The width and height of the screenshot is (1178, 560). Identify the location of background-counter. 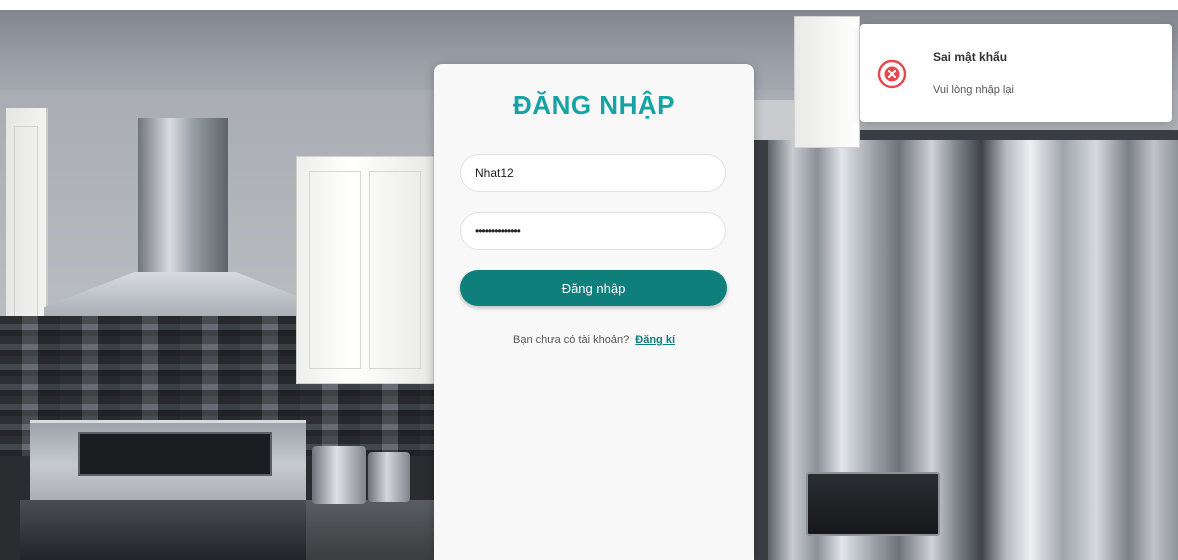
(370, 530).